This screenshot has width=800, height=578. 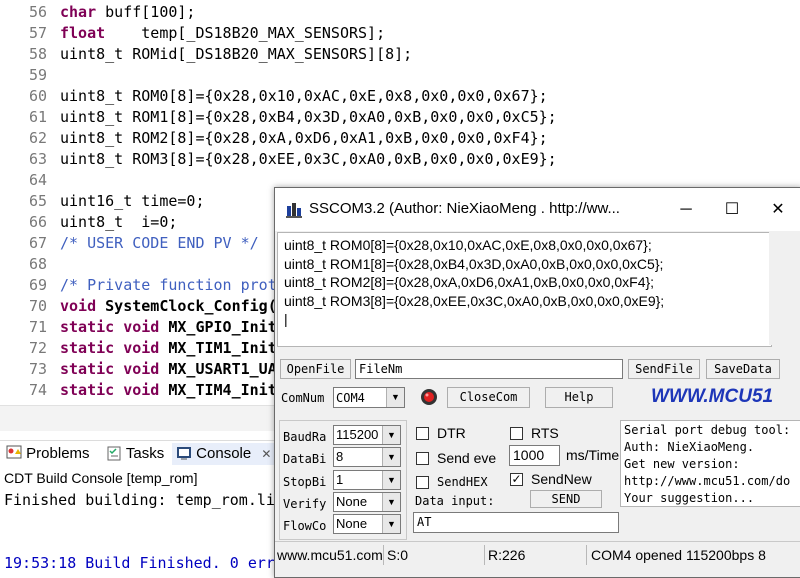 What do you see at coordinates (422, 482) in the screenshot?
I see `send-hex-checkbox` at bounding box center [422, 482].